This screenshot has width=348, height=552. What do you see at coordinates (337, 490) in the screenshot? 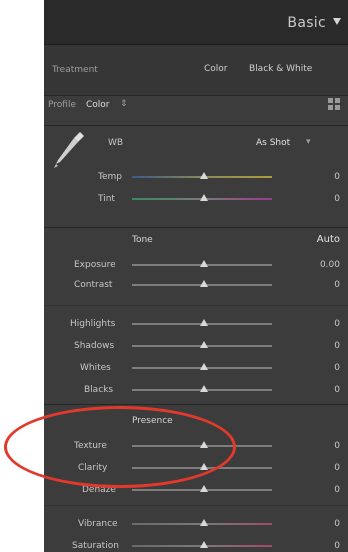
I see `slider-value-dehaze: 0` at bounding box center [337, 490].